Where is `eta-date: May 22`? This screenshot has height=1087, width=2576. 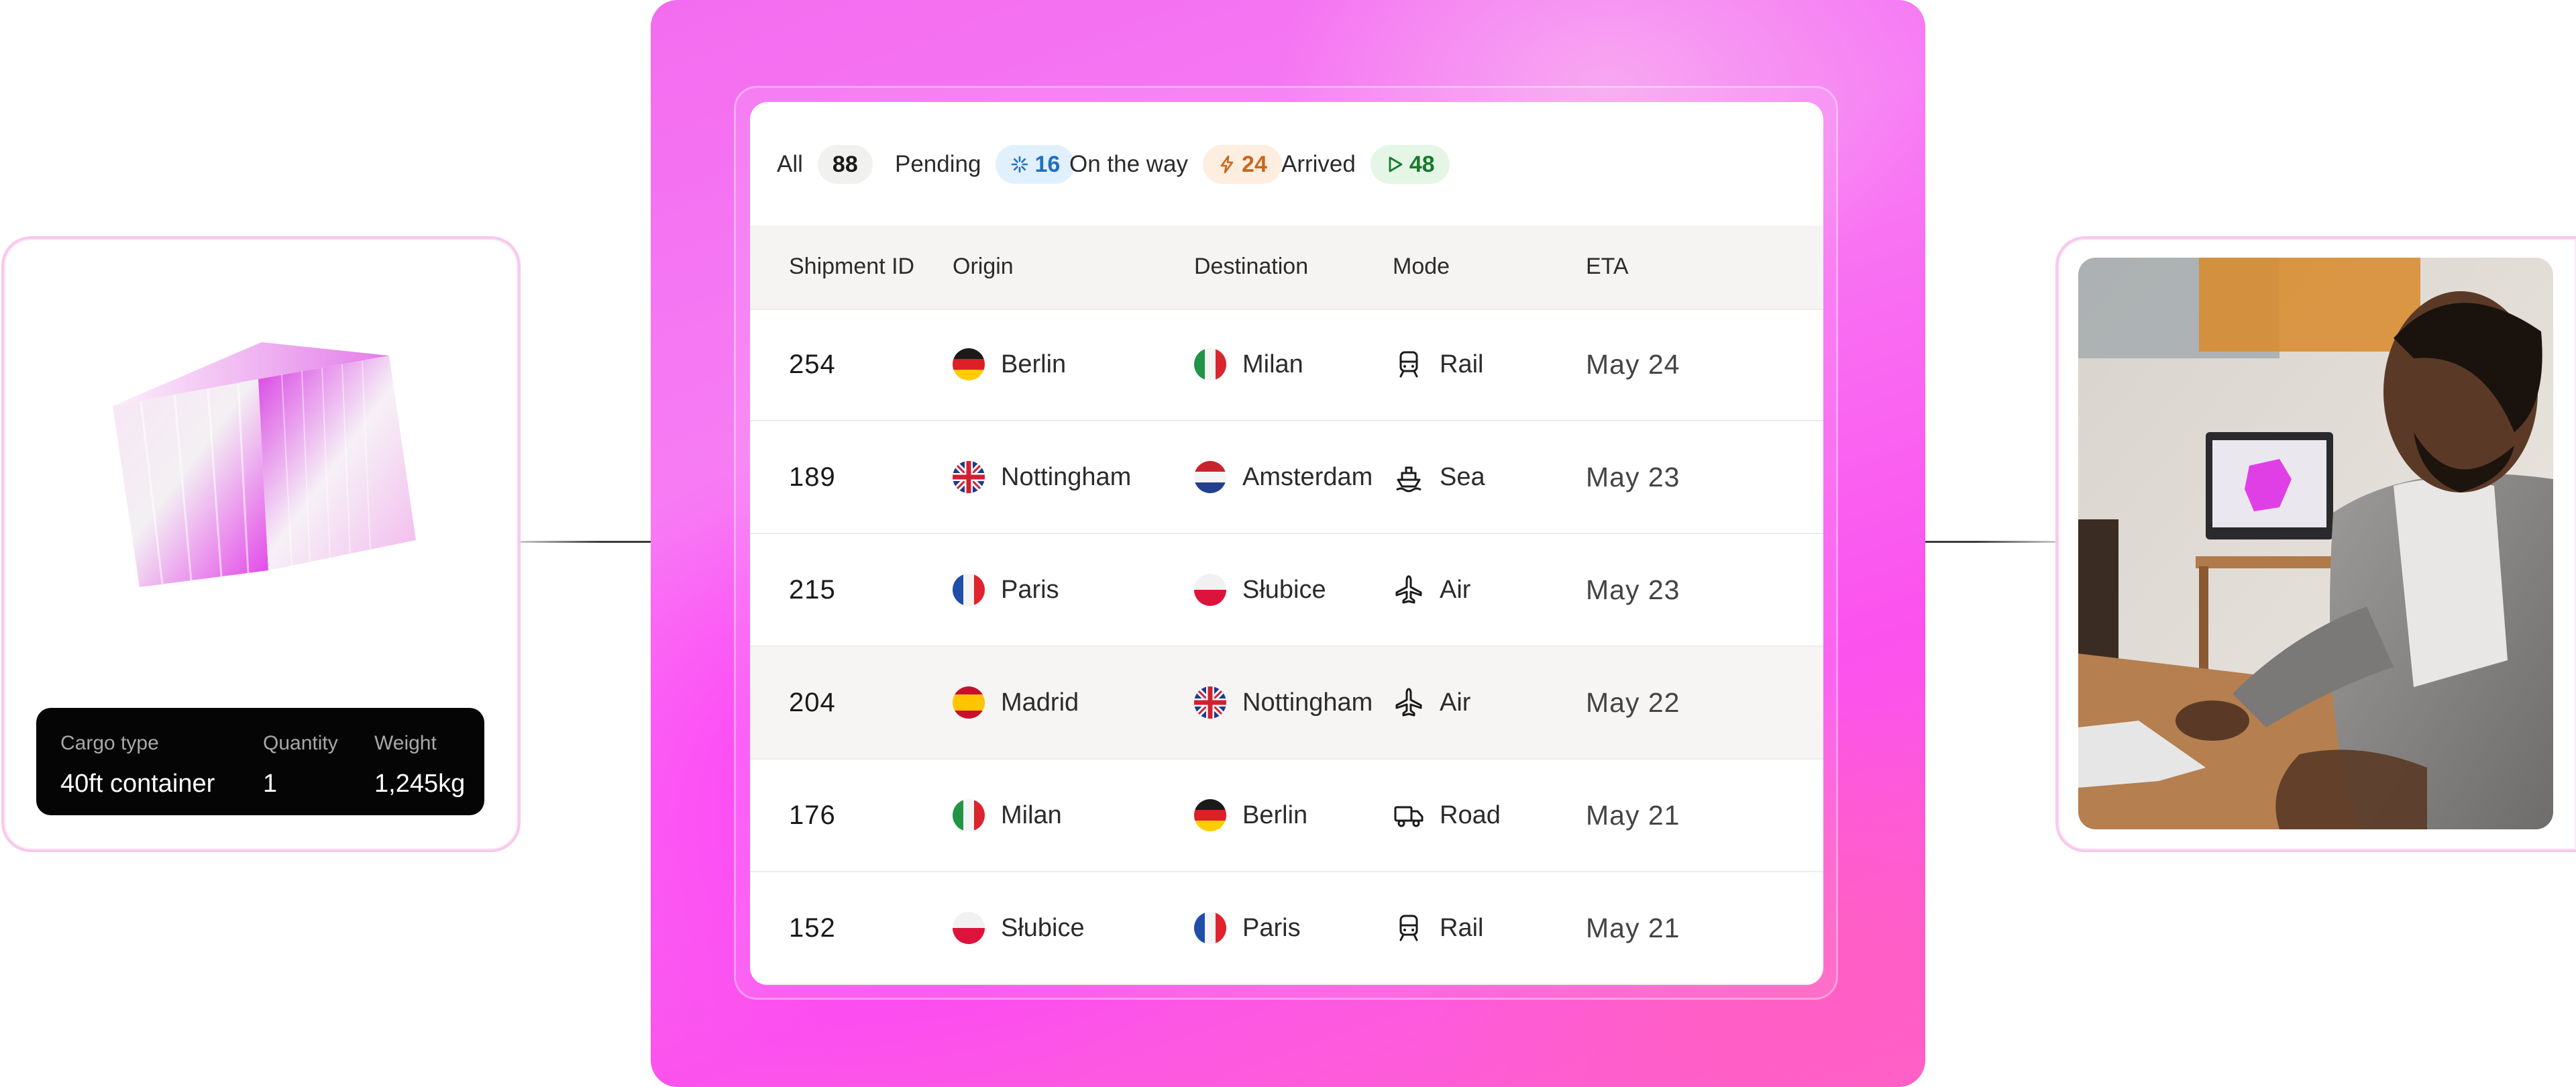 eta-date: May 22 is located at coordinates (1633, 702).